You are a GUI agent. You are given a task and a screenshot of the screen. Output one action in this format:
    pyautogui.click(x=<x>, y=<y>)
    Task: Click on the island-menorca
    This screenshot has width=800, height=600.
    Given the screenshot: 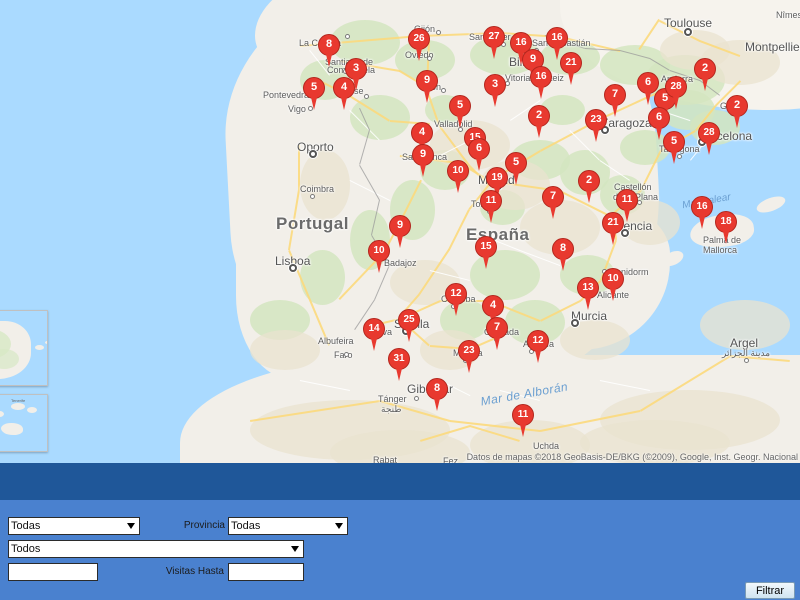 What is the action you would take?
    pyautogui.click(x=771, y=204)
    